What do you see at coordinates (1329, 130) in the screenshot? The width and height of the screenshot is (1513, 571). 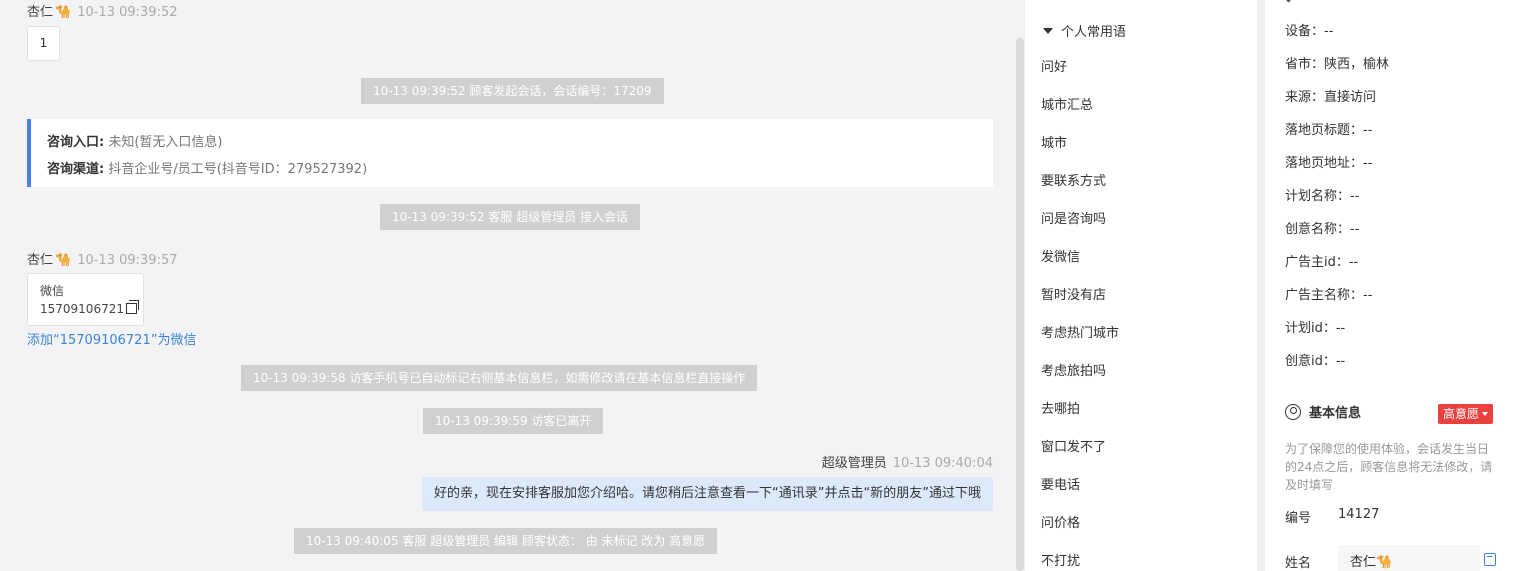 I see `info-landing-title: 落地页标题：--` at bounding box center [1329, 130].